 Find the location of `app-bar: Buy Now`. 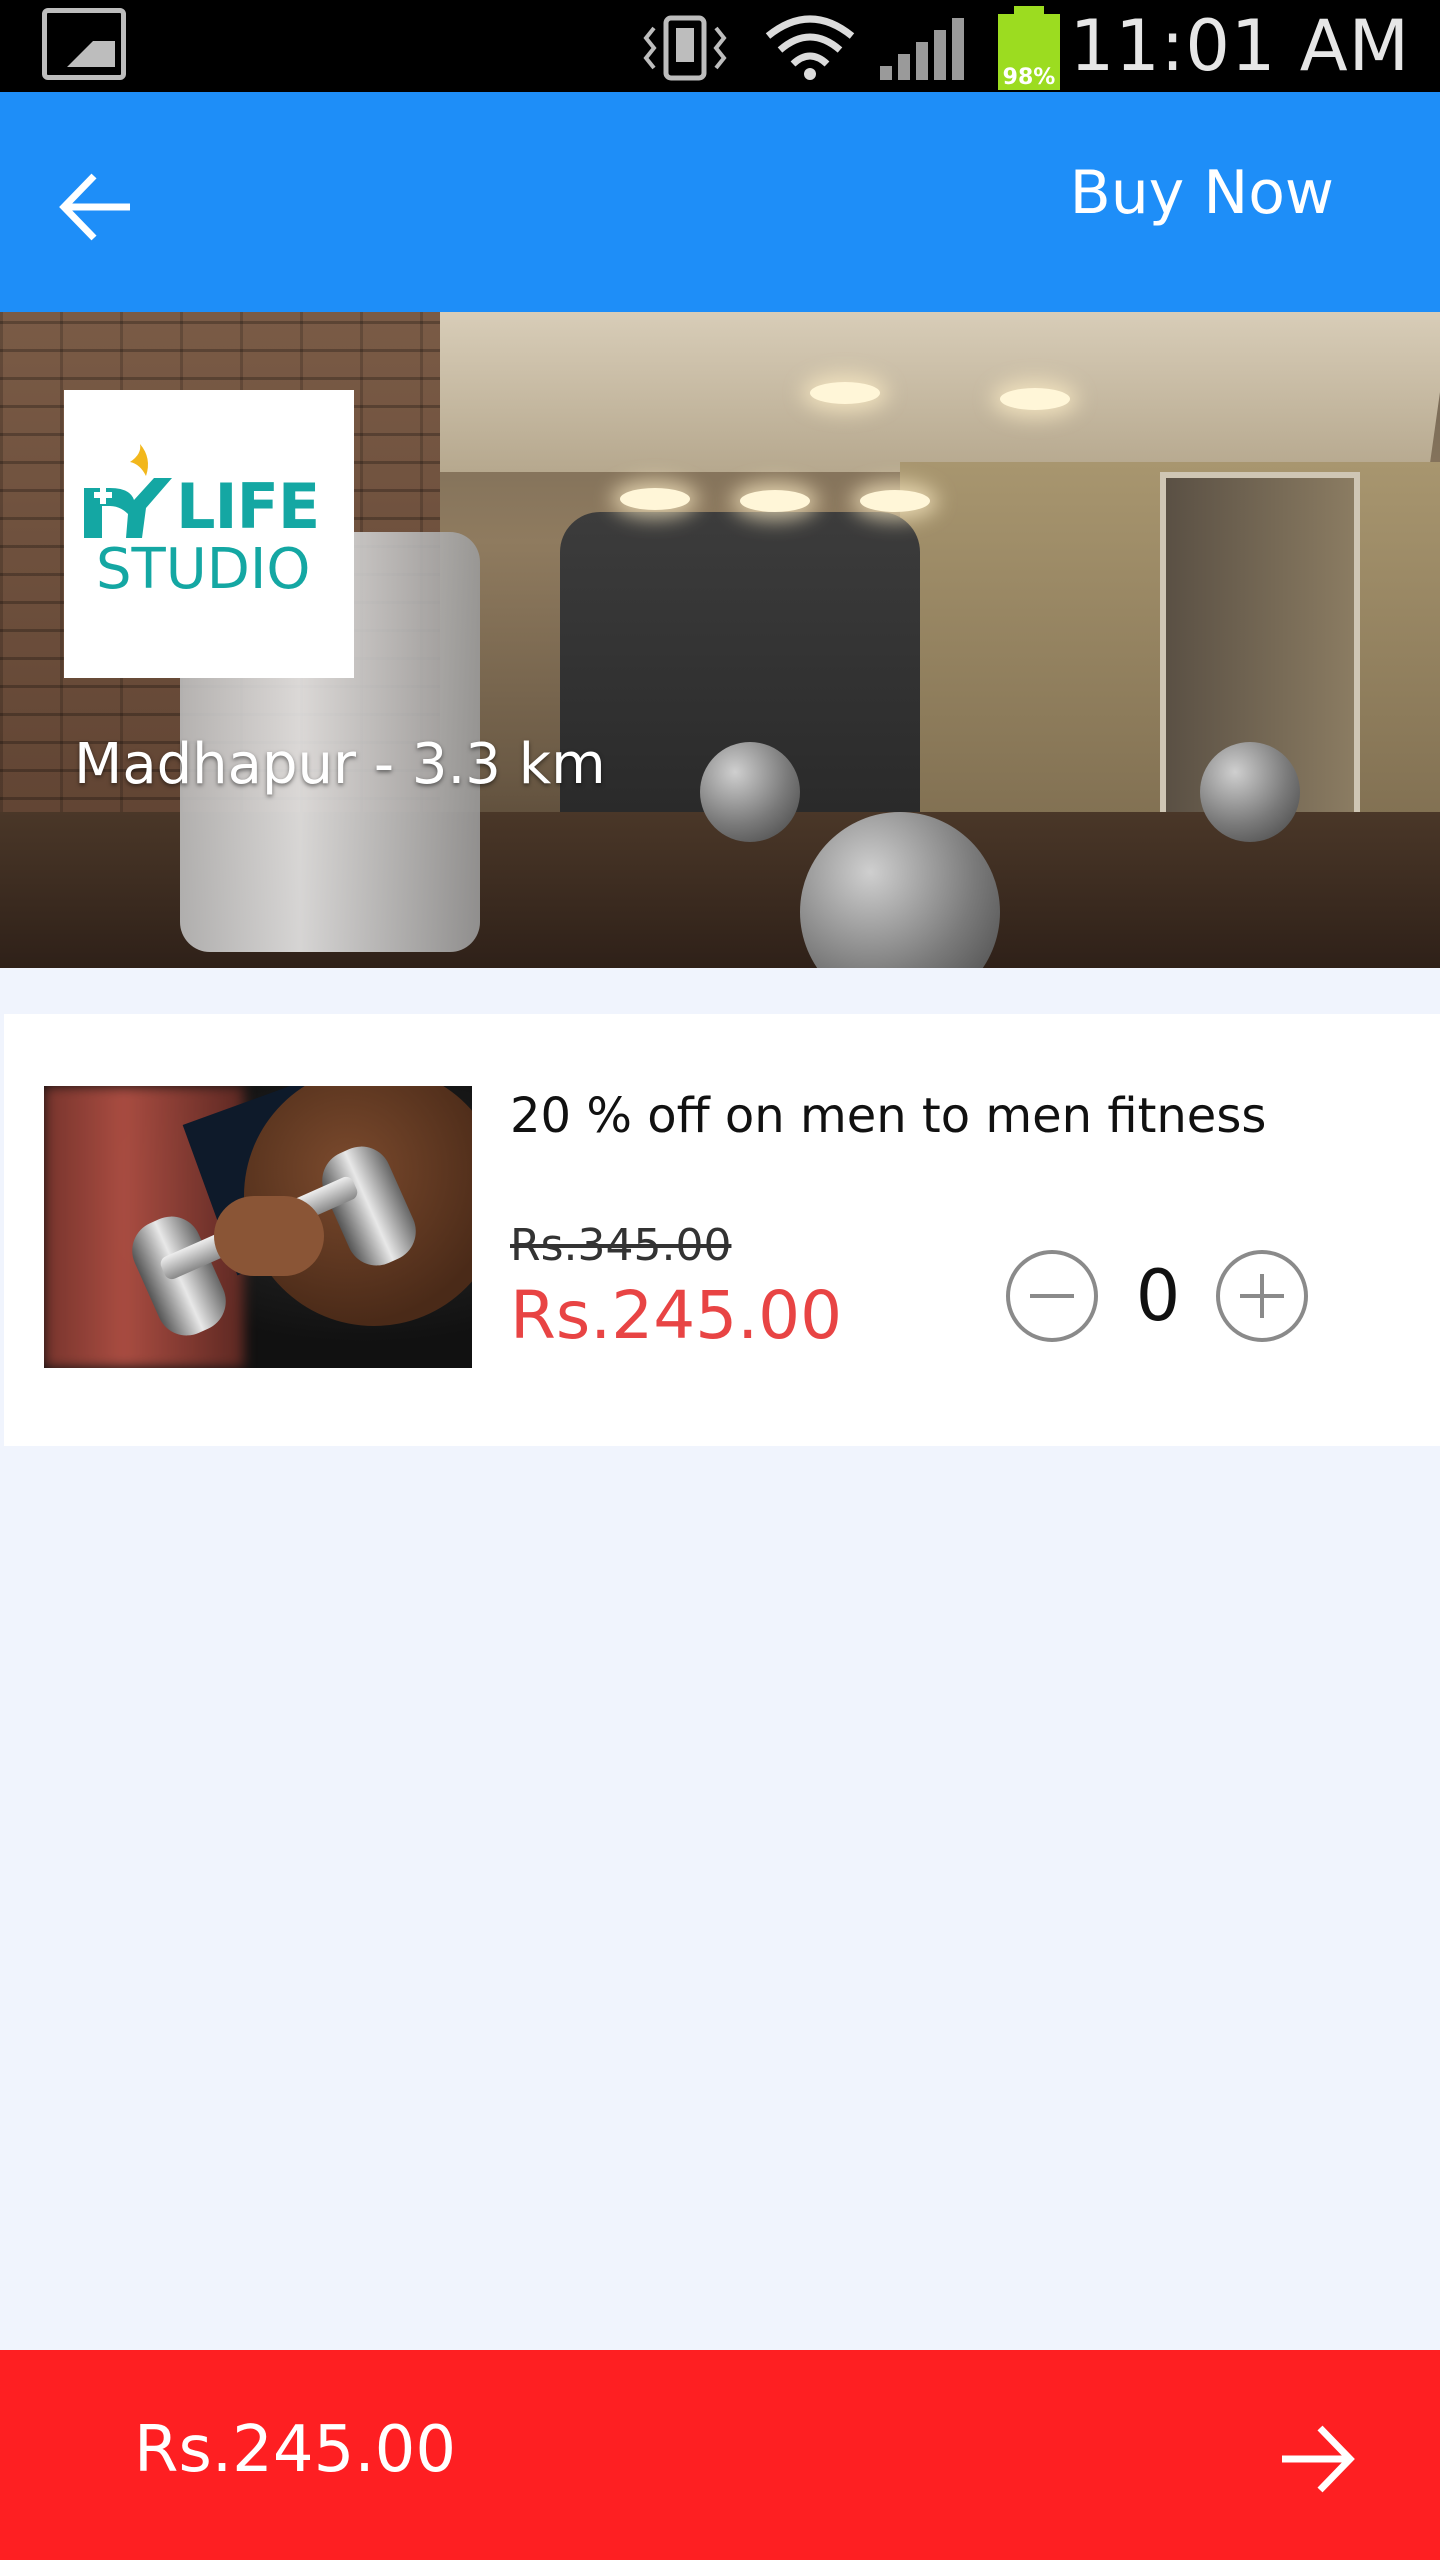

app-bar: Buy Now is located at coordinates (720, 202).